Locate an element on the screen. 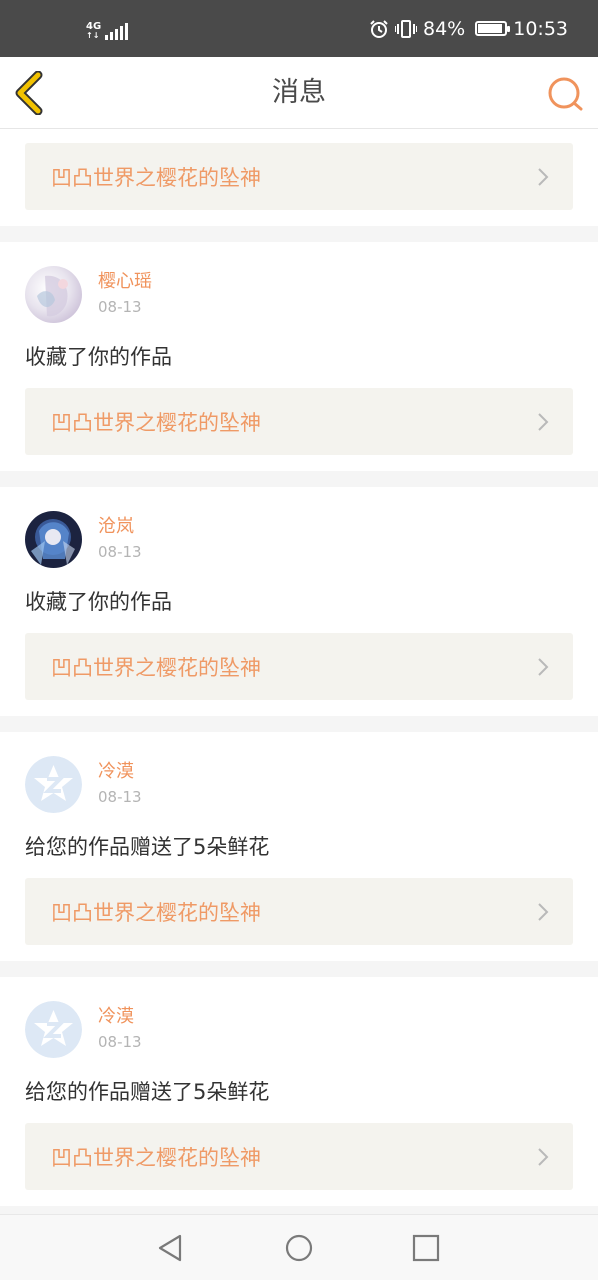 The width and height of the screenshot is (598, 1280). message-card: 凹凸世界之樱花的坠神 is located at coordinates (299, 177).